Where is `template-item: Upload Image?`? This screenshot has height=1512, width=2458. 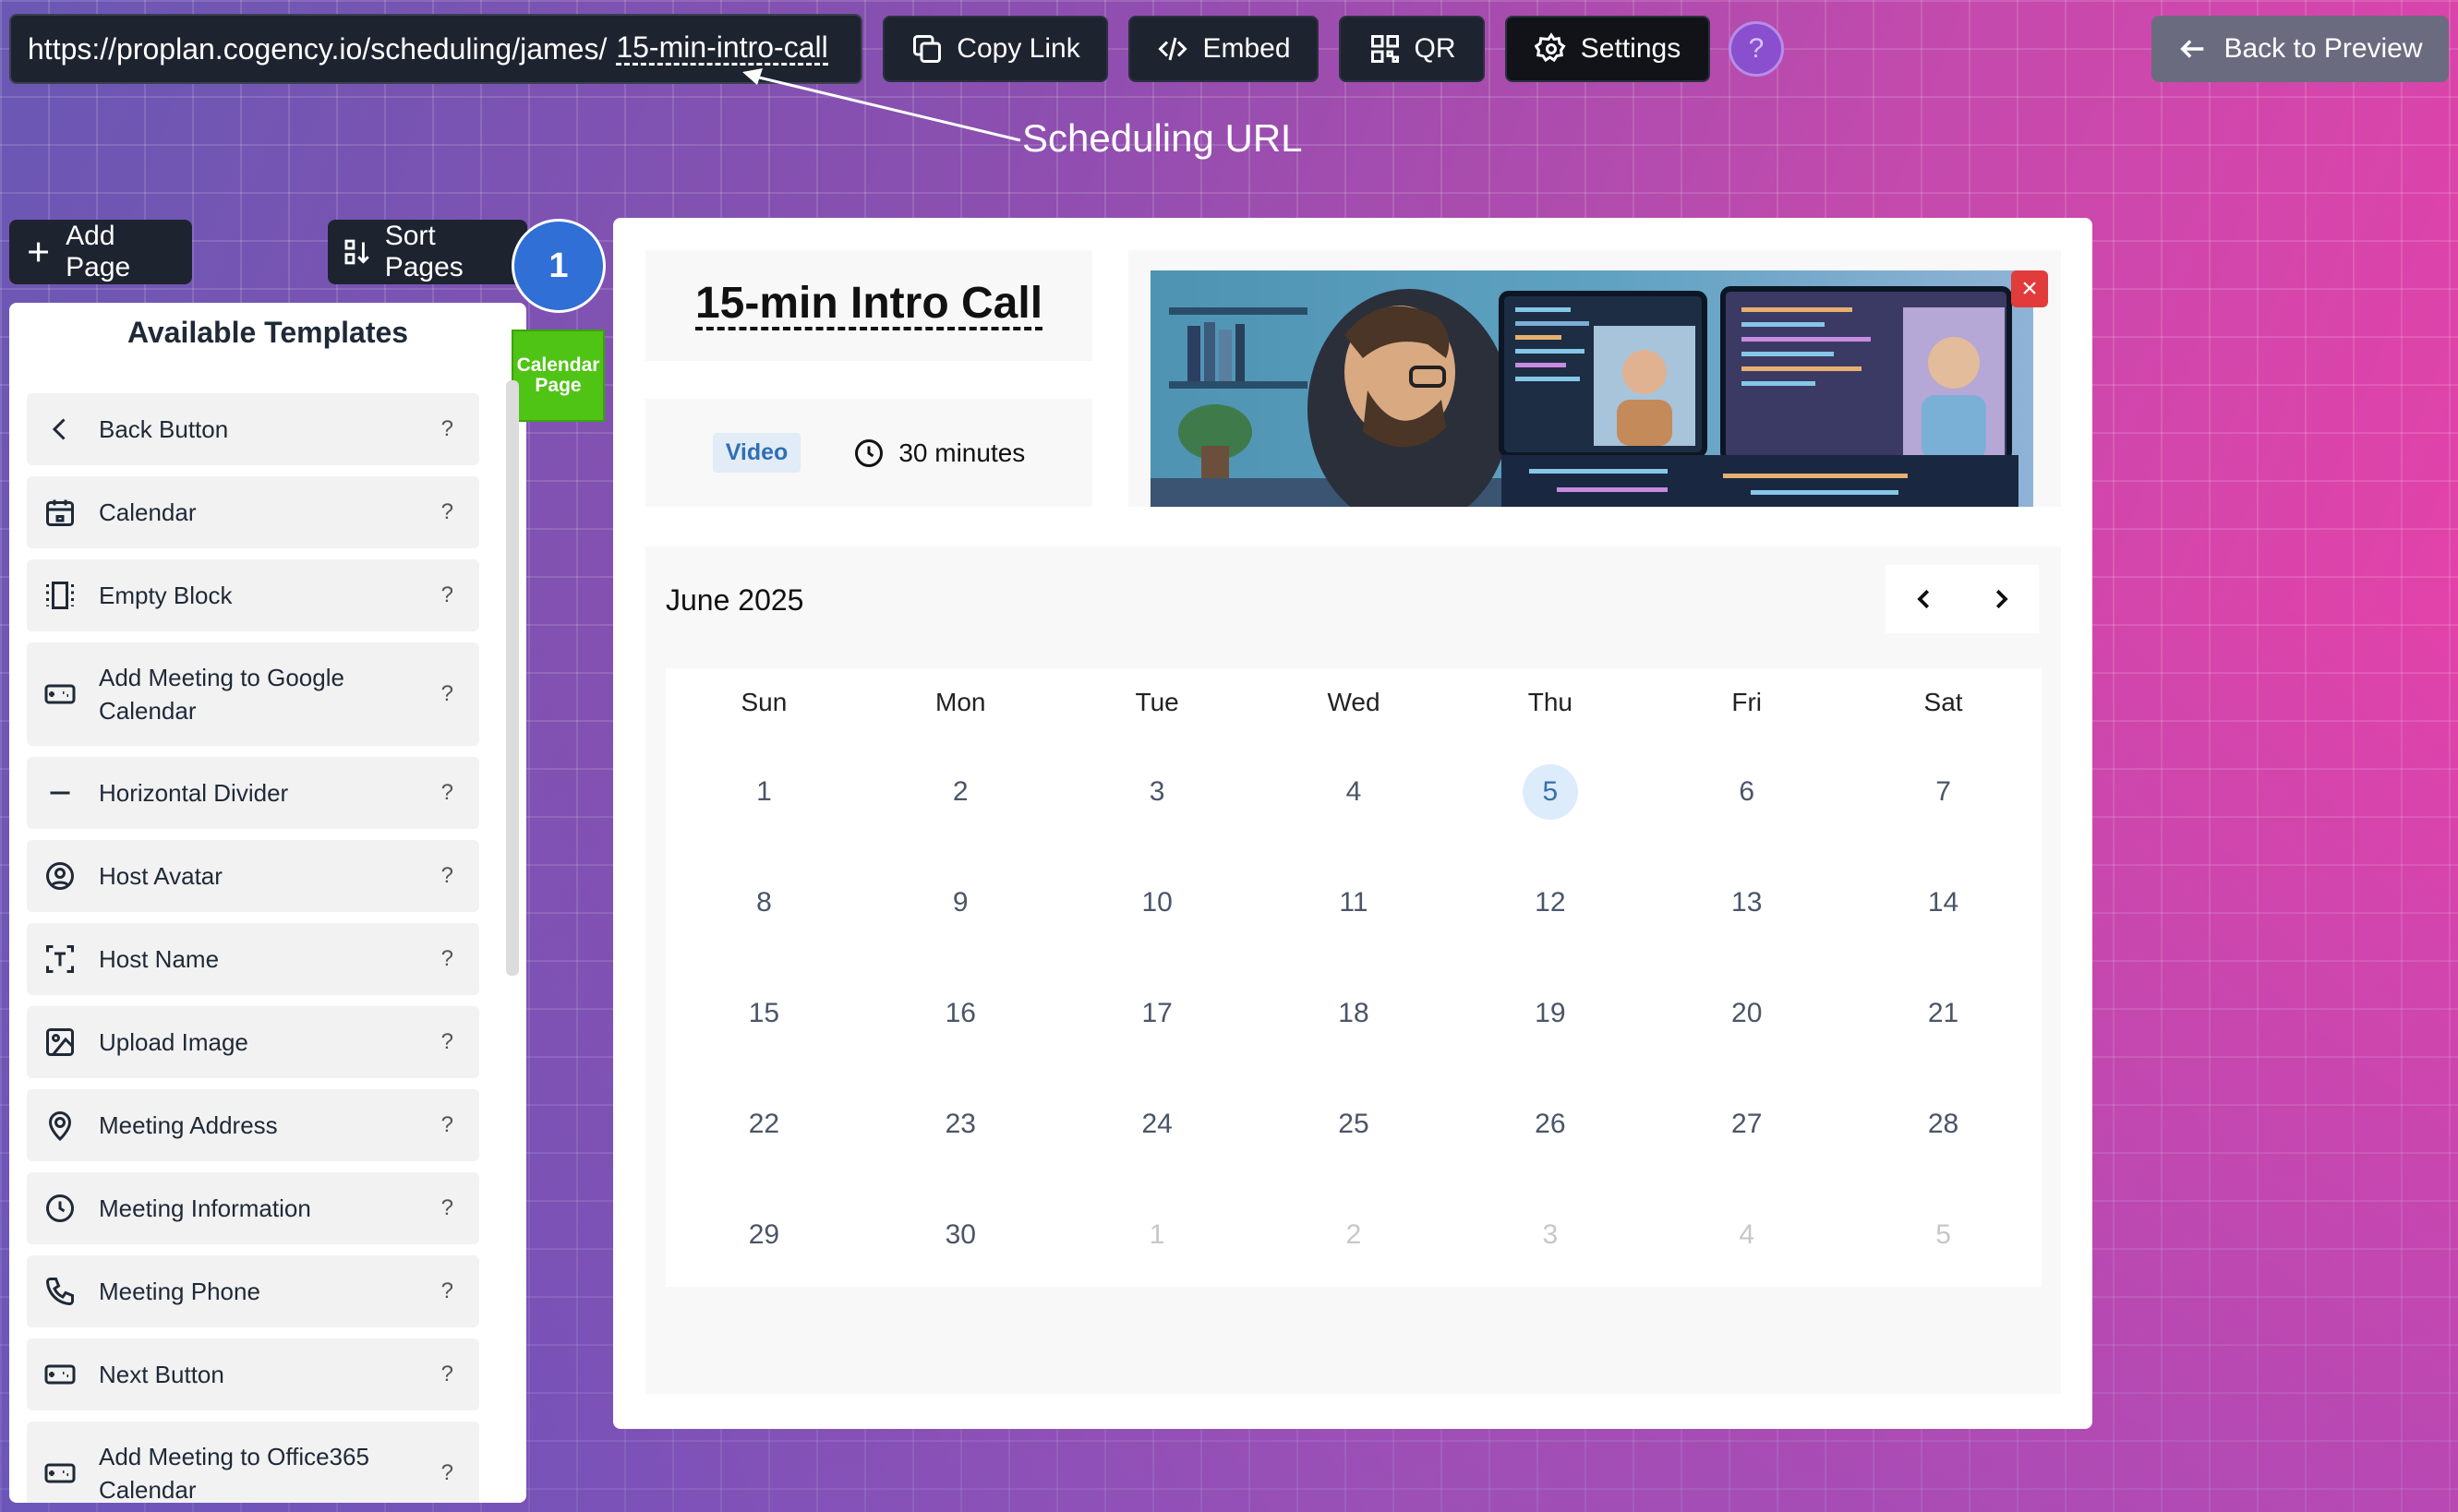
template-item: Upload Image? is located at coordinates (253, 1042).